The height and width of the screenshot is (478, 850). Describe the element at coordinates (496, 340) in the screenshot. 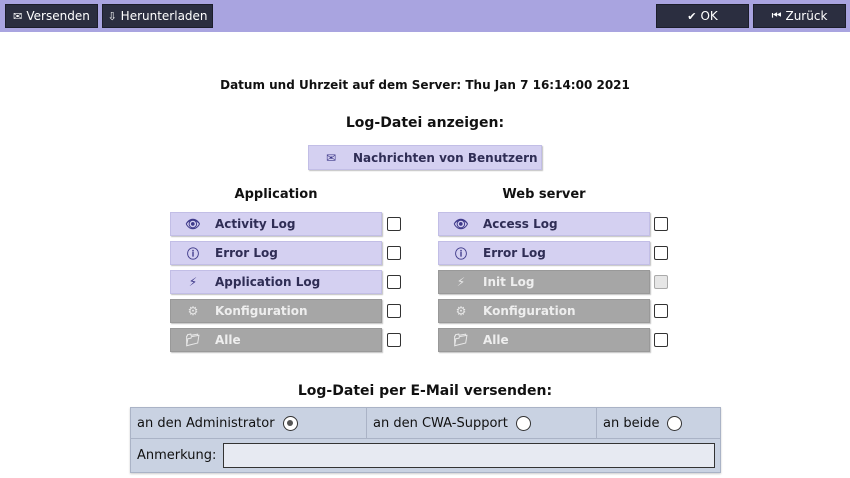

I see `webserver-log-label: Alle` at that location.